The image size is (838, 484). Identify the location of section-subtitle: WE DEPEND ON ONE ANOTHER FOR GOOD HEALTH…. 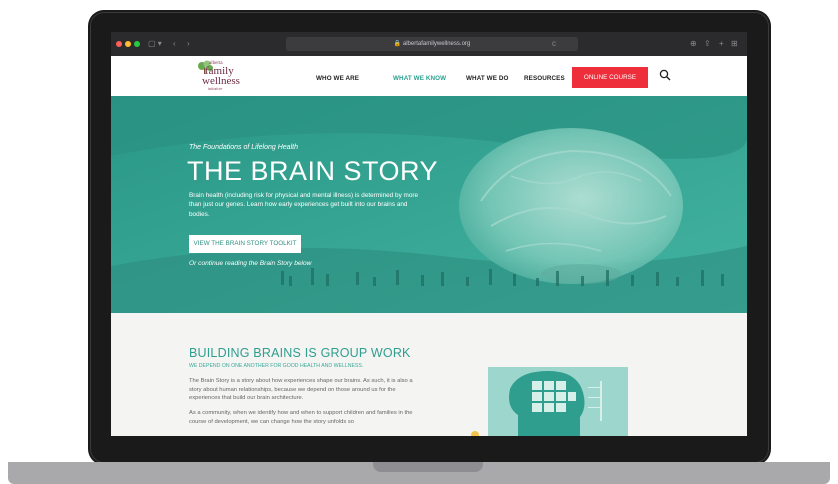
(276, 366).